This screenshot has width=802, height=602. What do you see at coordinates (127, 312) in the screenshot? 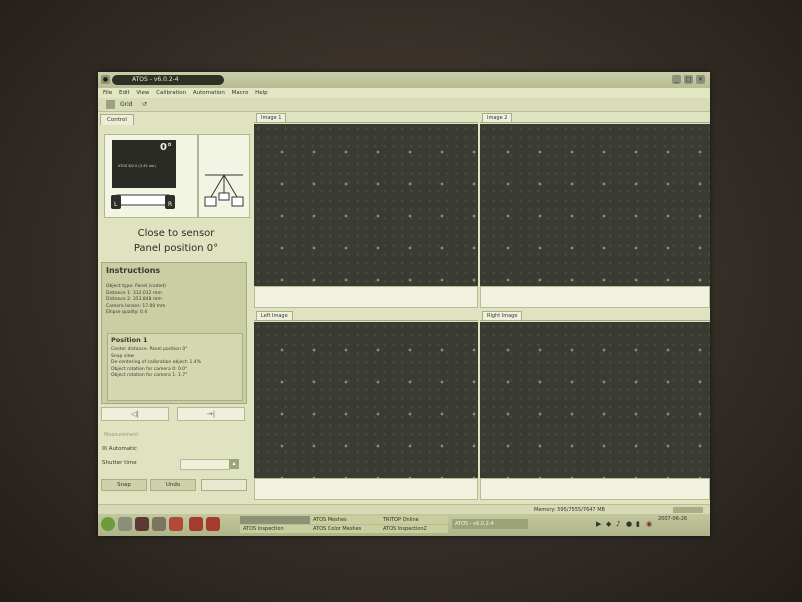
I see `instruction-line: Ellipse quality: 0.4` at bounding box center [127, 312].